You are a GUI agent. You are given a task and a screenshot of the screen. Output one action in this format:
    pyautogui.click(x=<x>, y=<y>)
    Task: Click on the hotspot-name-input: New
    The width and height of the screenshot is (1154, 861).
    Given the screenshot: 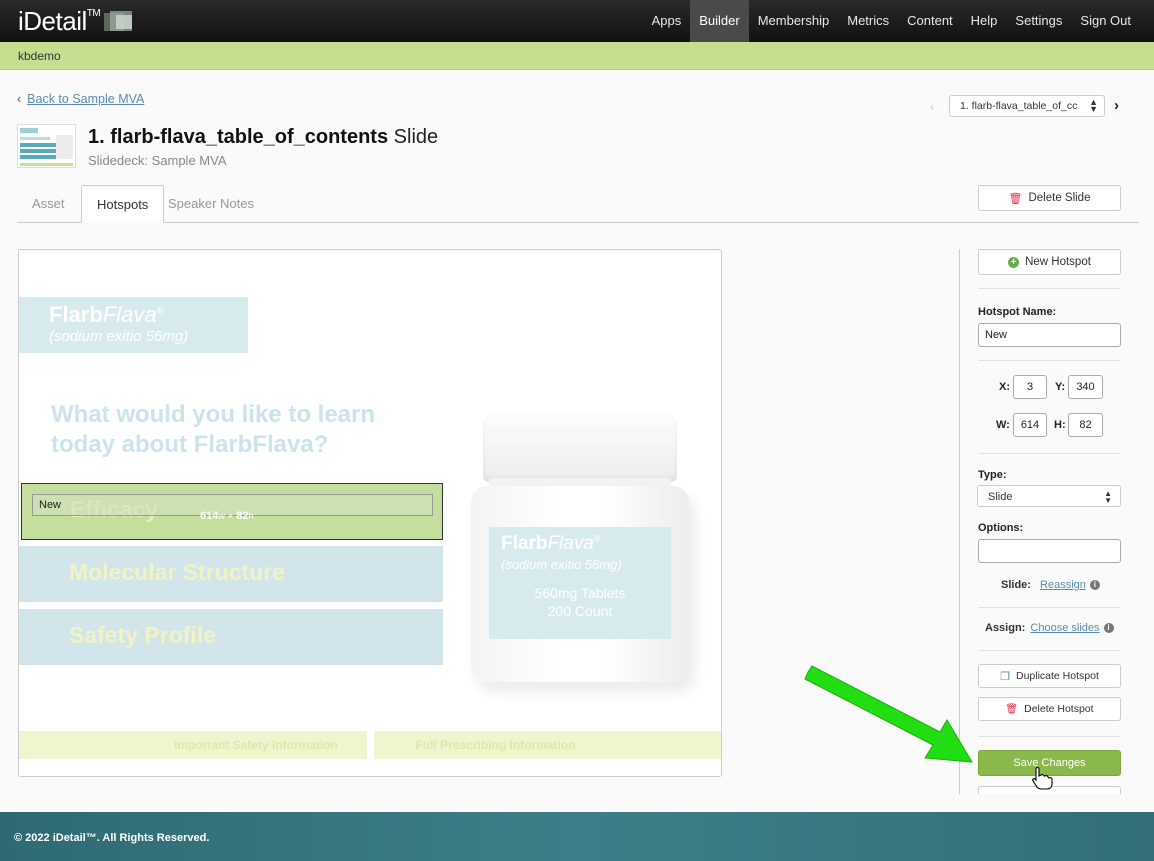 What is the action you would take?
    pyautogui.click(x=1049, y=335)
    